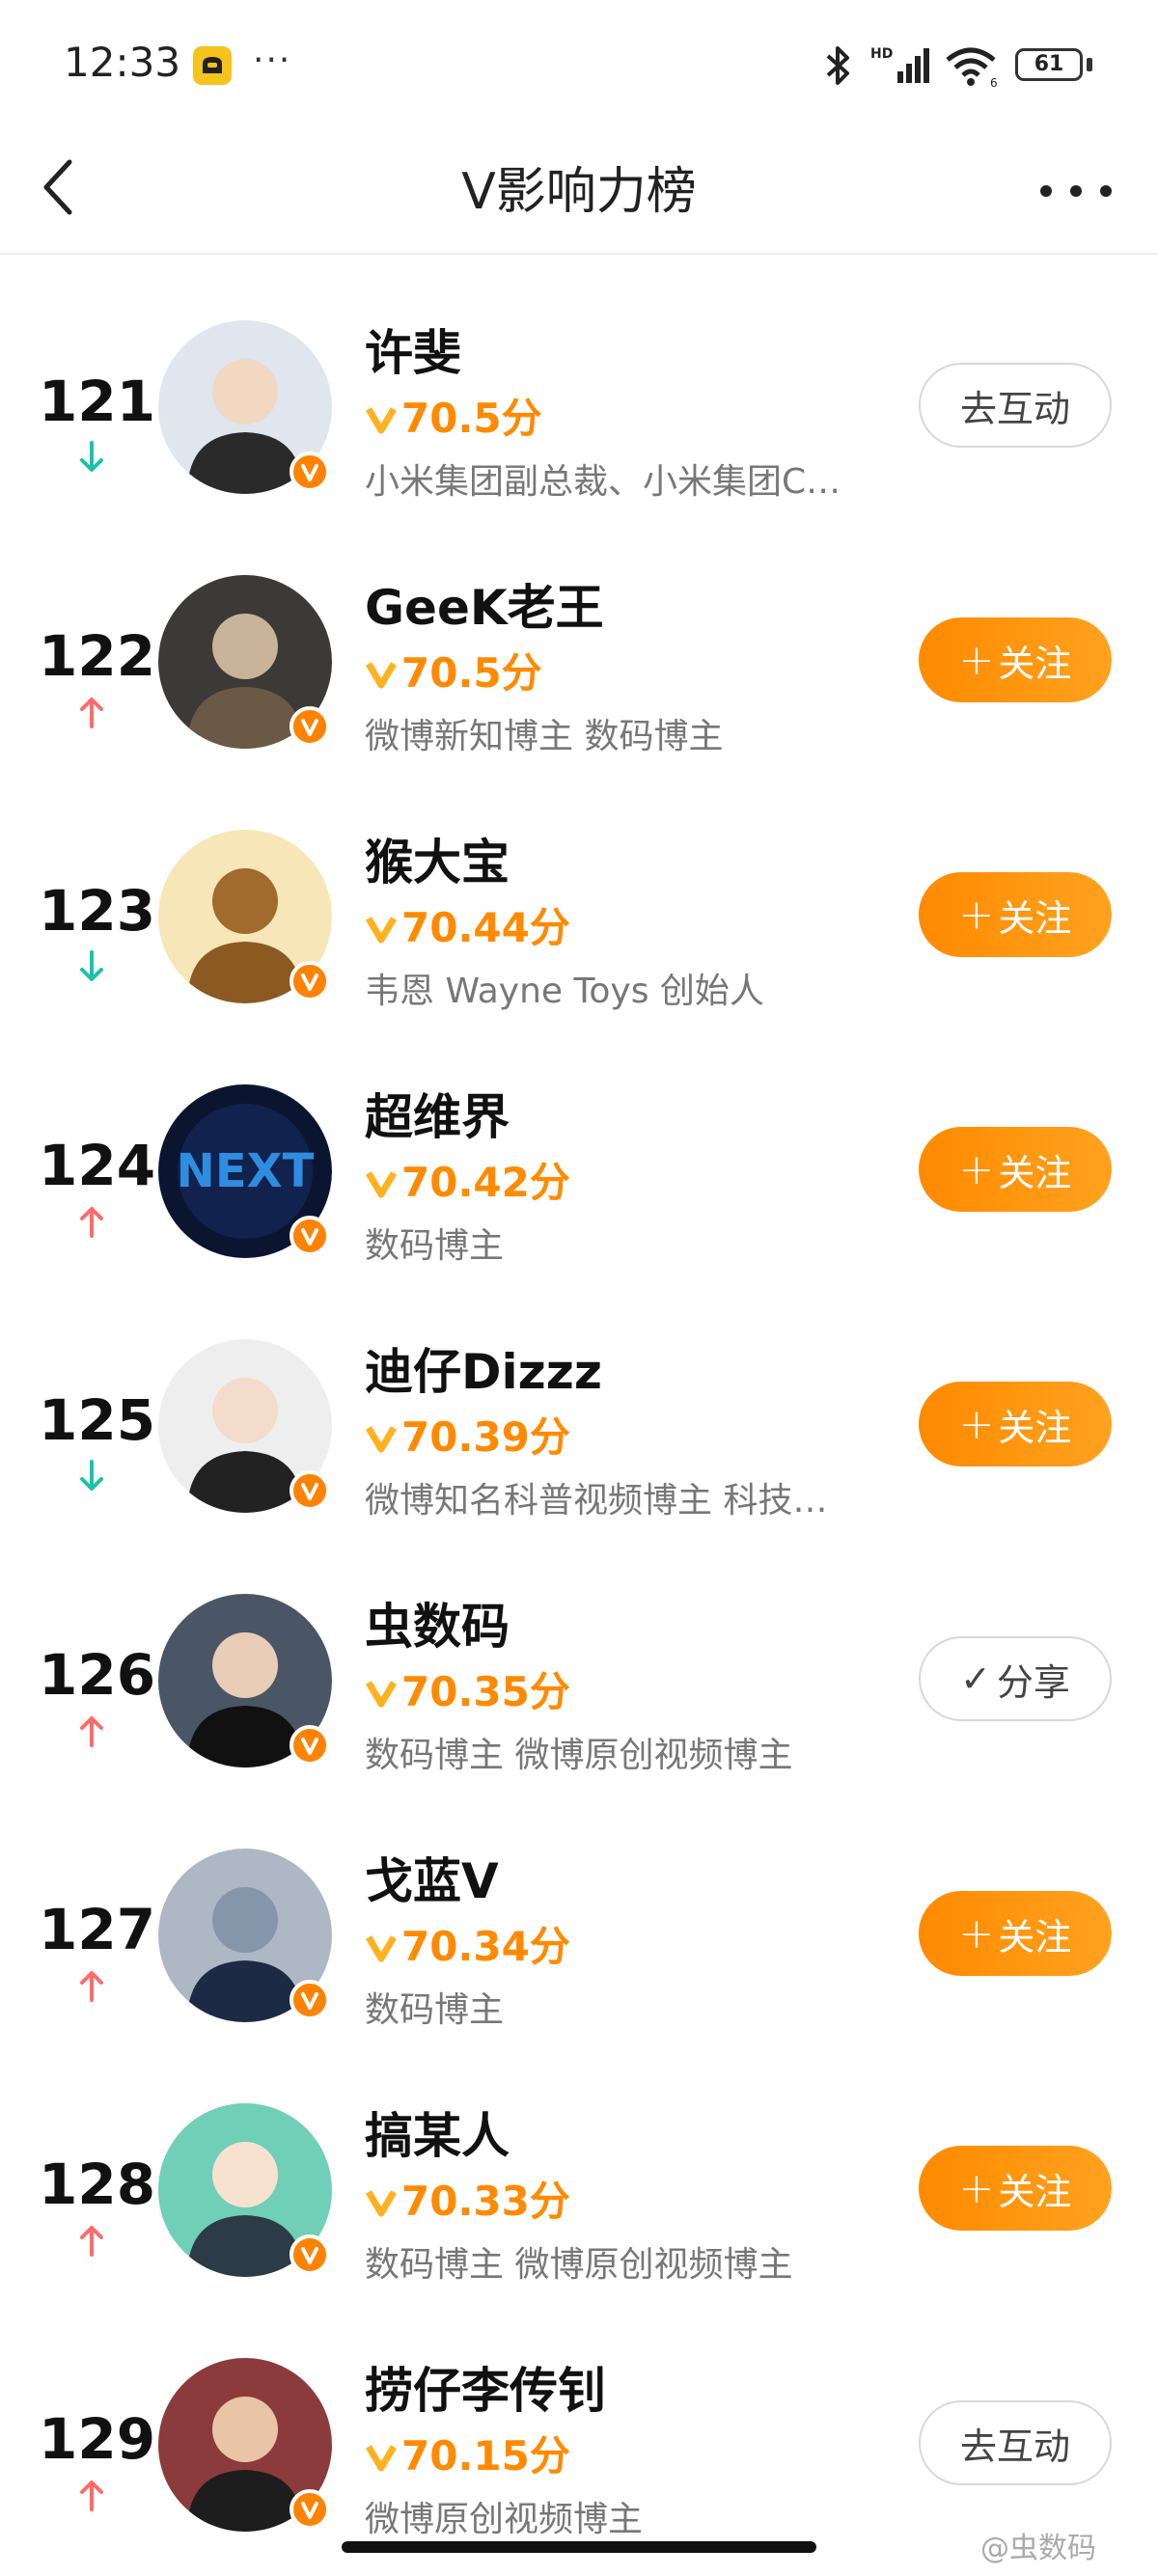 This screenshot has width=1158, height=2576. What do you see at coordinates (467, 2453) in the screenshot?
I see `influence-score: 70.15分` at bounding box center [467, 2453].